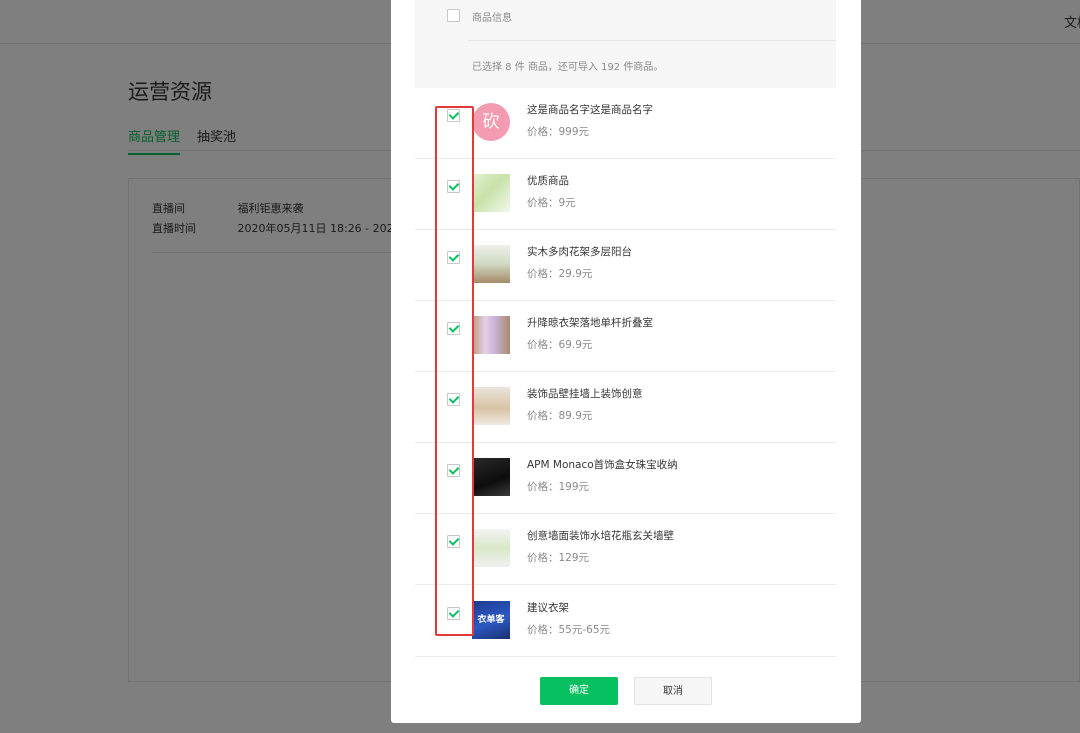  Describe the element at coordinates (625, 265) in the screenshot. I see `product-row: 实木多肉花架多层阳台 价格：29.9元` at that location.